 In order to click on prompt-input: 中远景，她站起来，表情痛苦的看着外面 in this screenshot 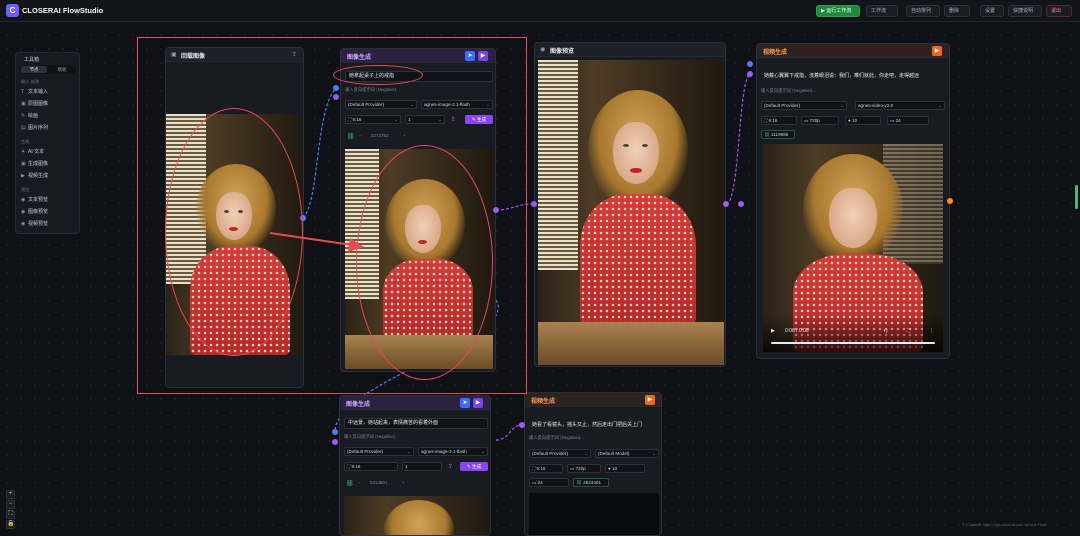, I will do `click(416, 423)`.